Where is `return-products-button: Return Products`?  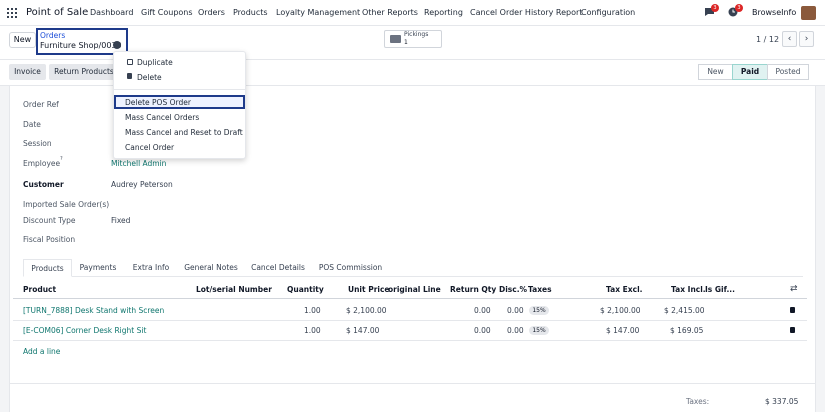
return-products-button: Return Products is located at coordinates (84, 72).